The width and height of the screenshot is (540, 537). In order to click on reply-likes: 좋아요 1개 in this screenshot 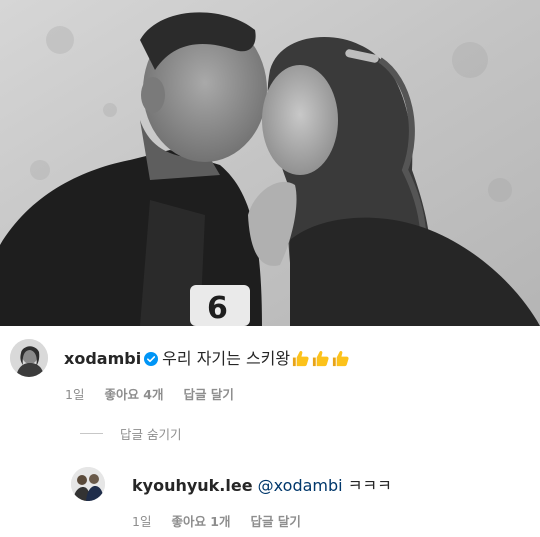, I will do `click(200, 521)`.